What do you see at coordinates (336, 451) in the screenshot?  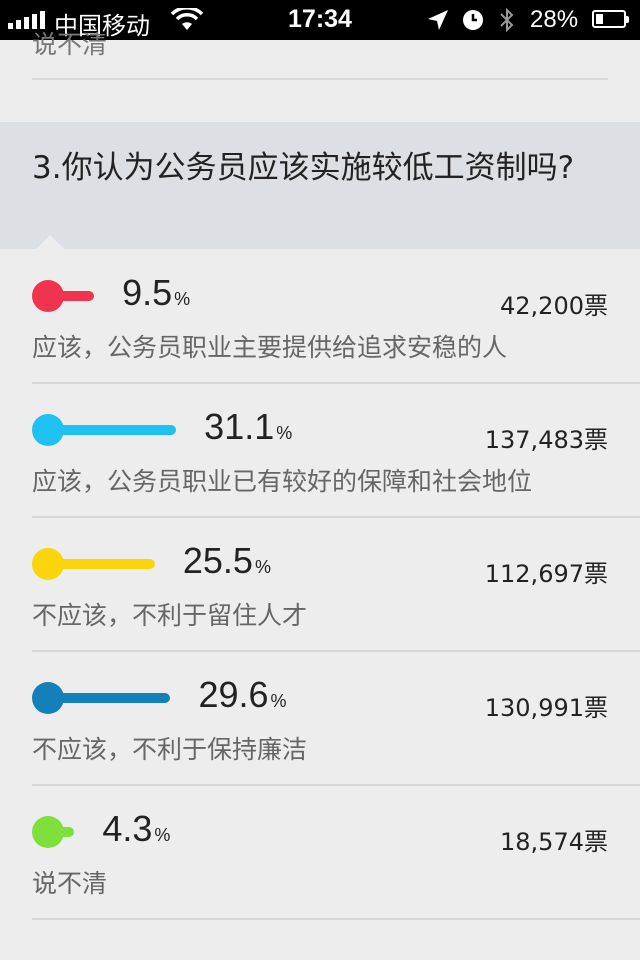 I see `poll-option: 31.1% 137,483票应该，公务员职业已有较好的保障和社会地位` at bounding box center [336, 451].